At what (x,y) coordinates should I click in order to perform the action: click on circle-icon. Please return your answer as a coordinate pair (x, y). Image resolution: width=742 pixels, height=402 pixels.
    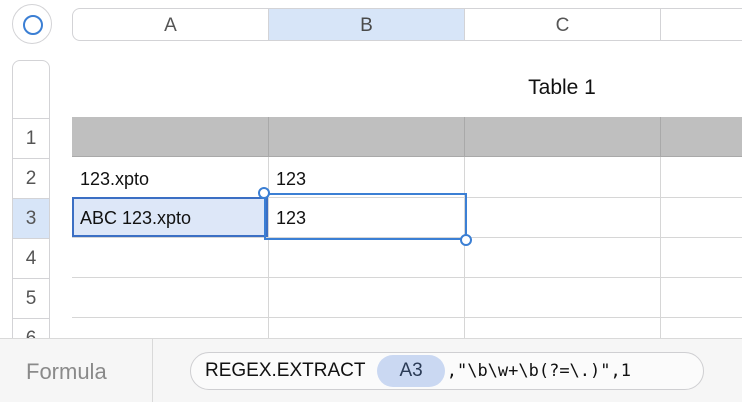
    Looking at the image, I should click on (33, 25).